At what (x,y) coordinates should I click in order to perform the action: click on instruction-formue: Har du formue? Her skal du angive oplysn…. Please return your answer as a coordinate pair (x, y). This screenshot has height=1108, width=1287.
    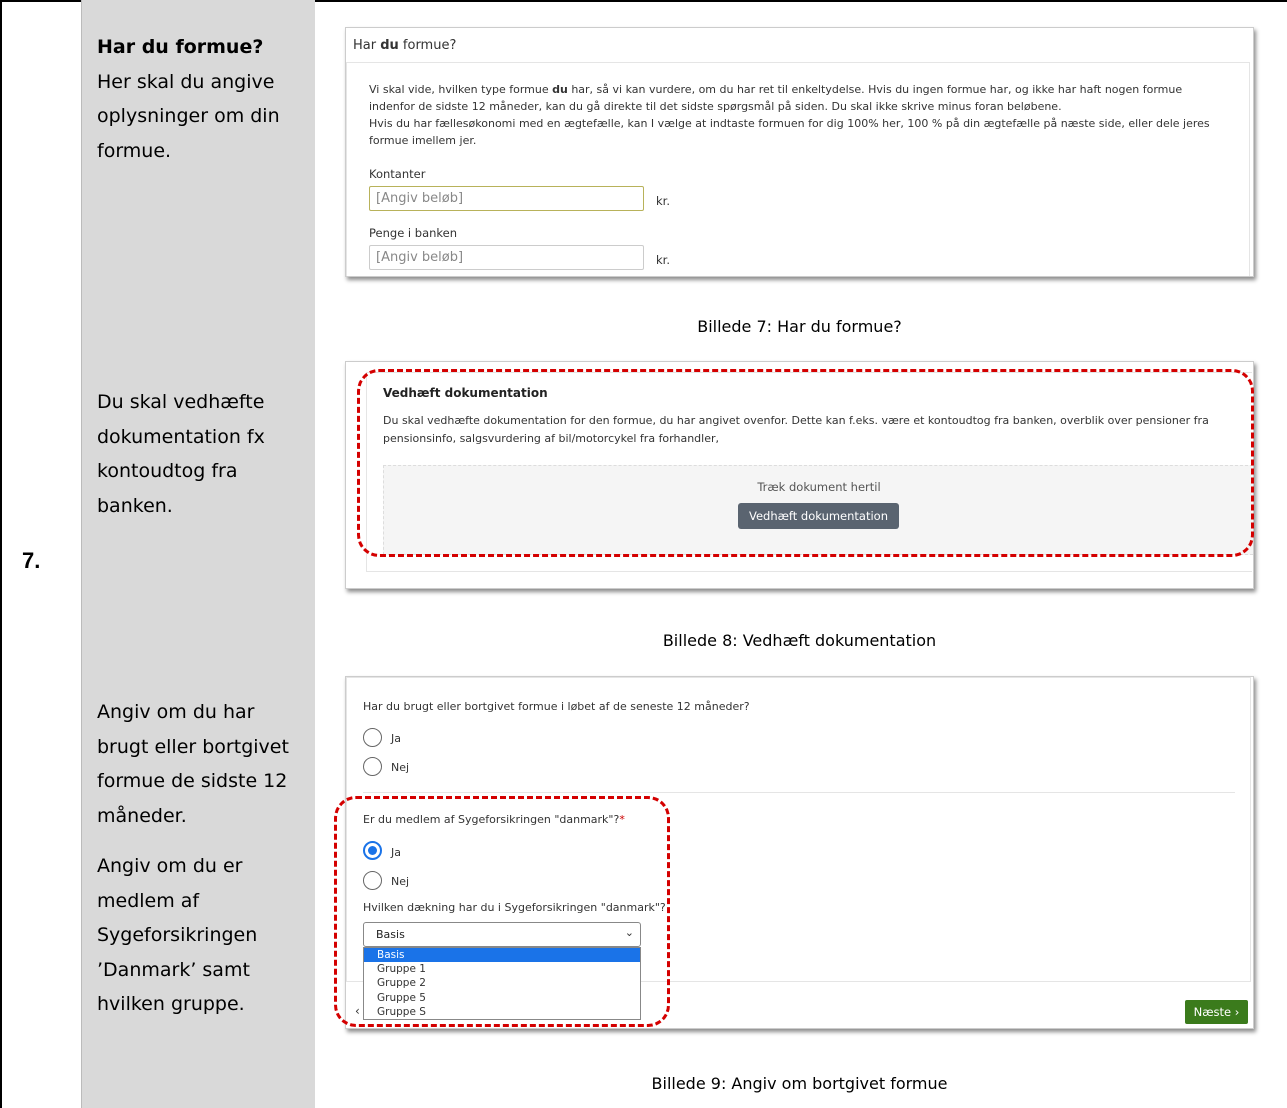
    Looking at the image, I should click on (202, 99).